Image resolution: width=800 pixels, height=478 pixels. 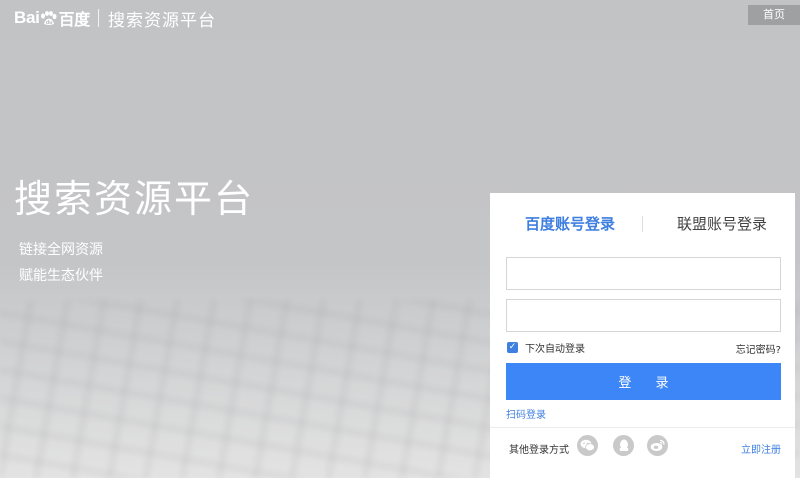 What do you see at coordinates (570, 223) in the screenshot?
I see `tab-baidu-account: 百度账号登录` at bounding box center [570, 223].